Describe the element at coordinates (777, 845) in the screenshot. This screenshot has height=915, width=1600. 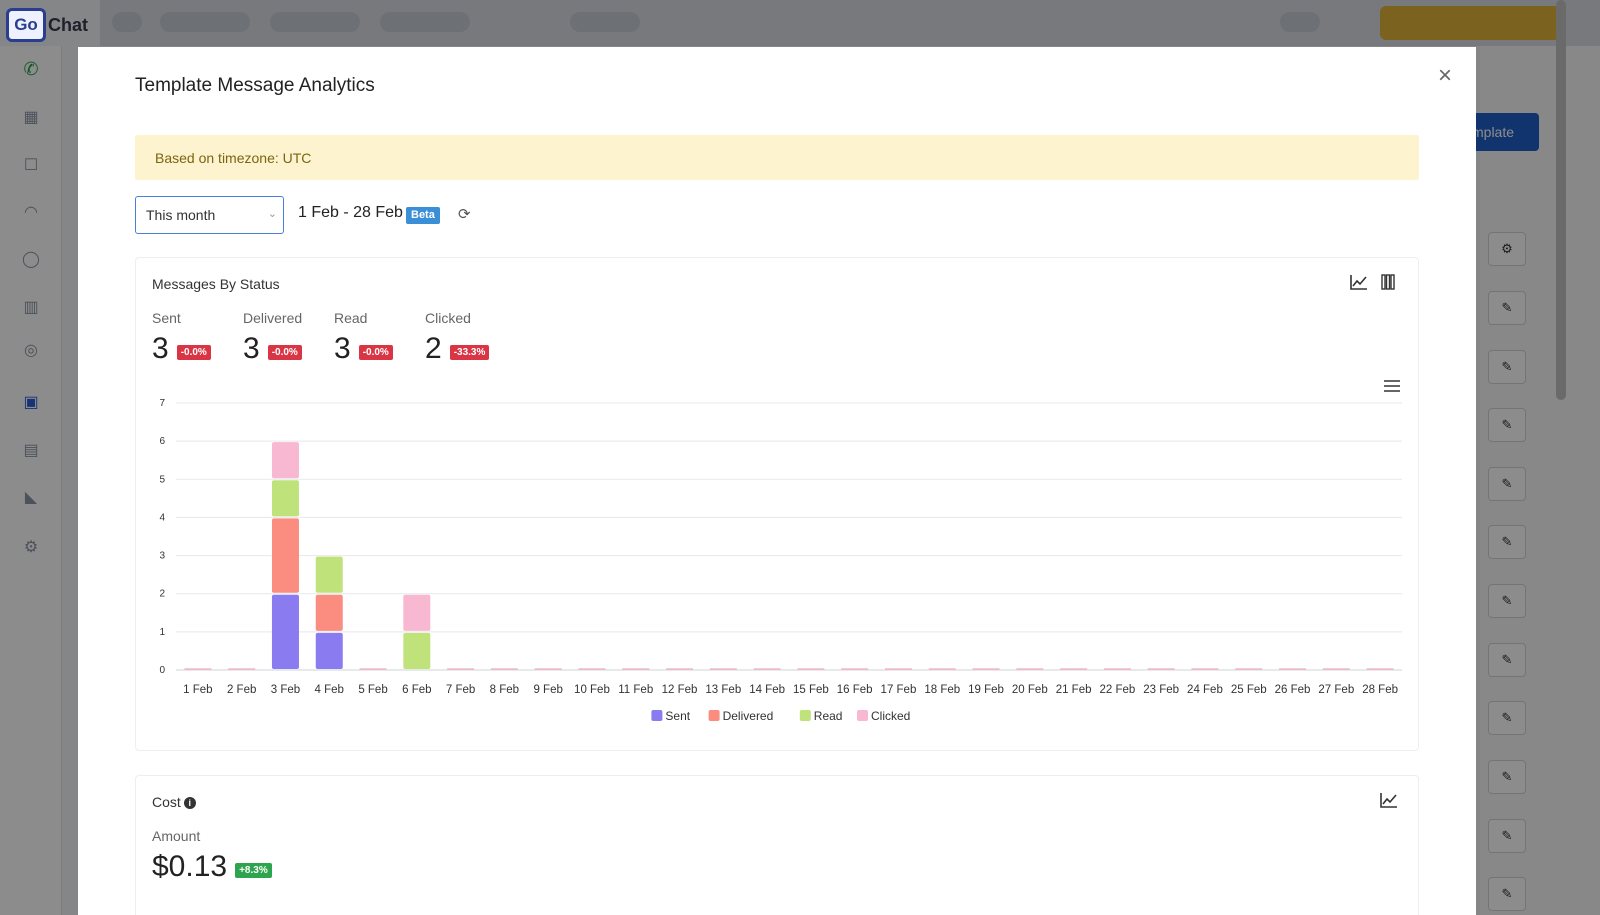
I see `cost-card: Cost i Amount $0.13 +8.3%` at that location.